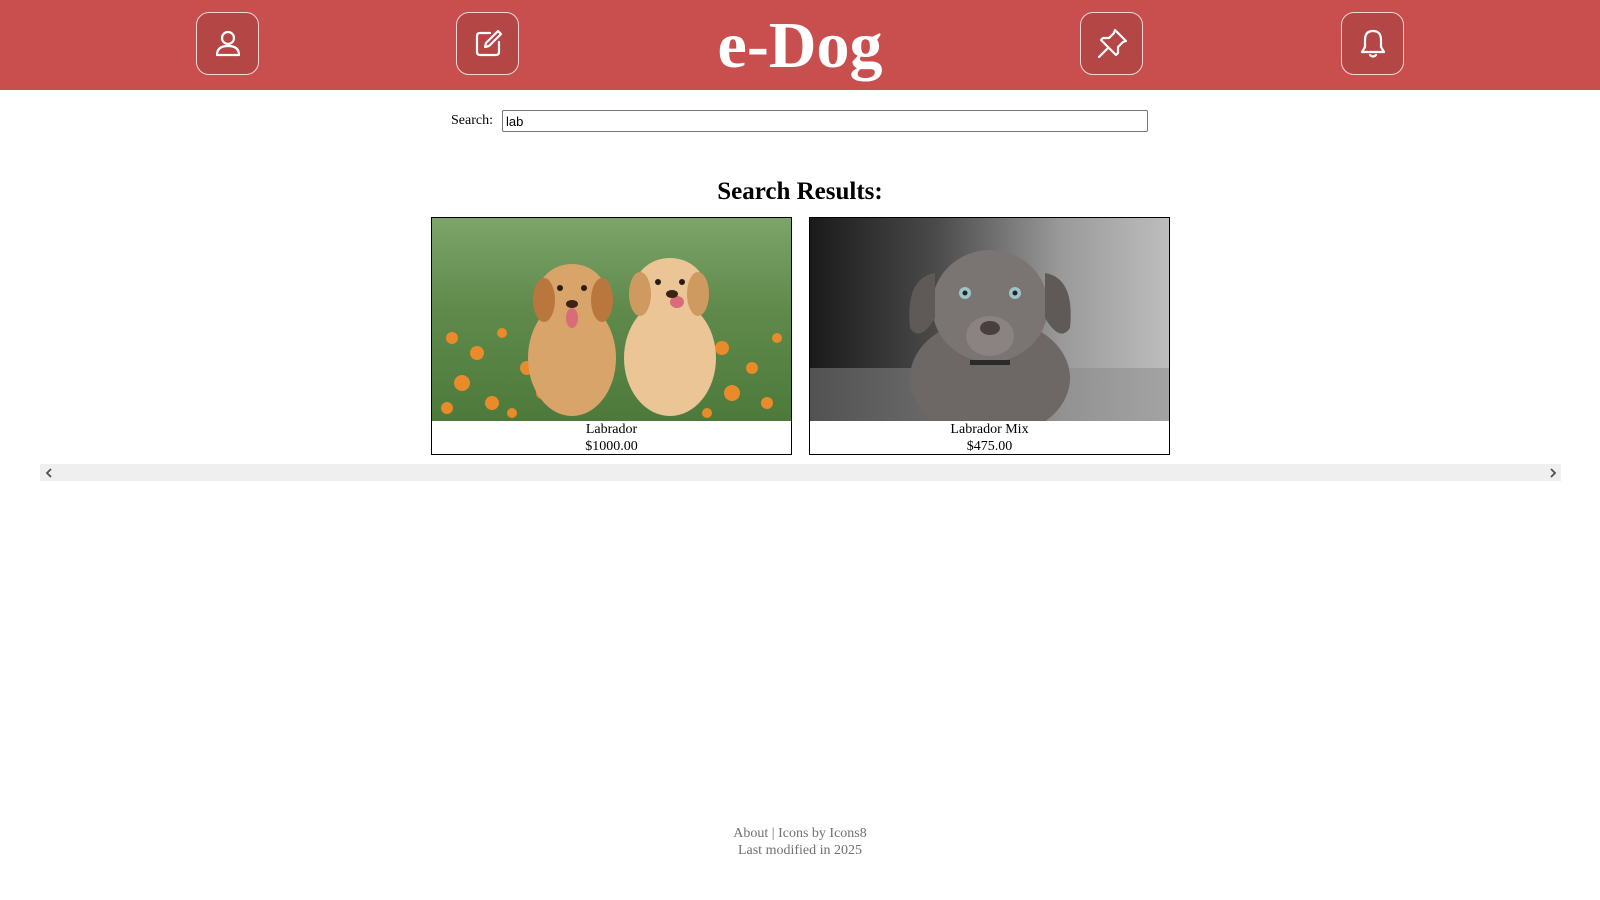 Image resolution: width=1600 pixels, height=900 pixels. Describe the element at coordinates (989, 446) in the screenshot. I see `result-price: $475.00` at that location.